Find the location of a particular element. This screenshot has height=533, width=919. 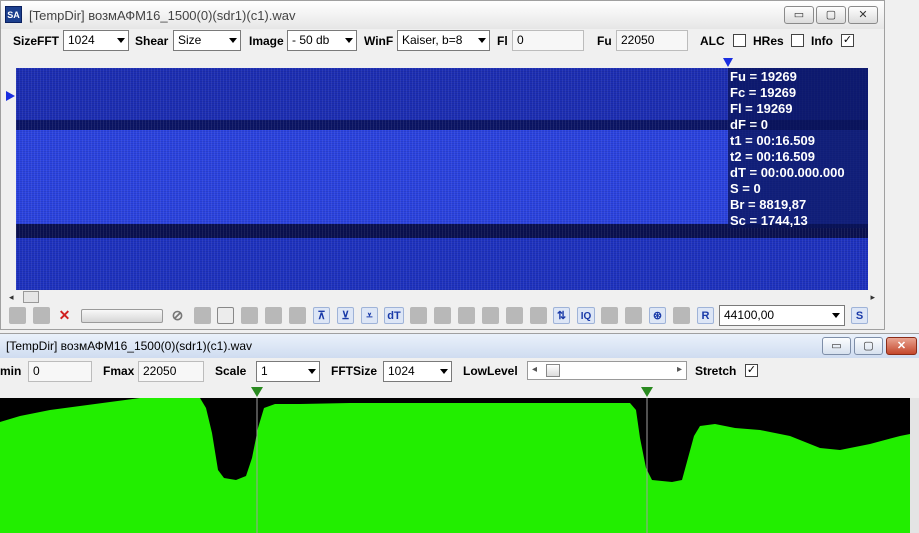

scroll-right-icon: ▸ is located at coordinates (872, 297).